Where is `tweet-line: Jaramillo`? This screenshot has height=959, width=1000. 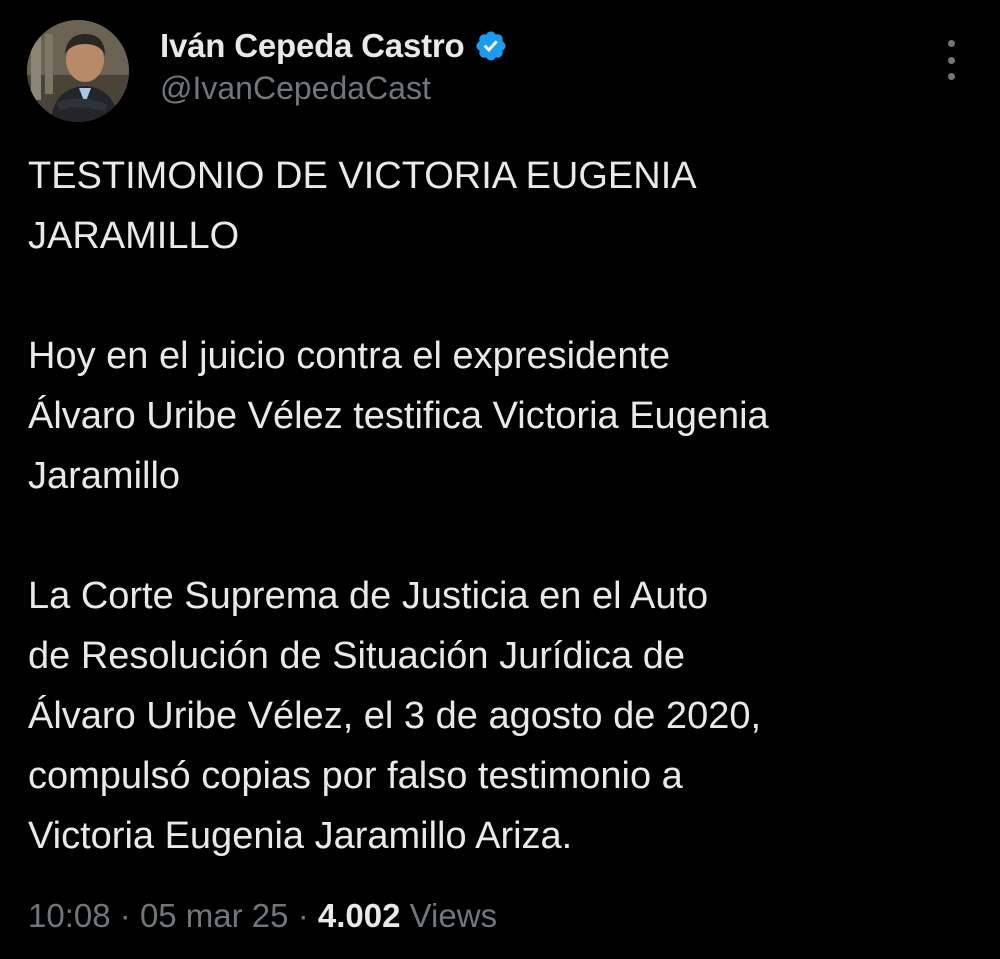 tweet-line: Jaramillo is located at coordinates (104, 476).